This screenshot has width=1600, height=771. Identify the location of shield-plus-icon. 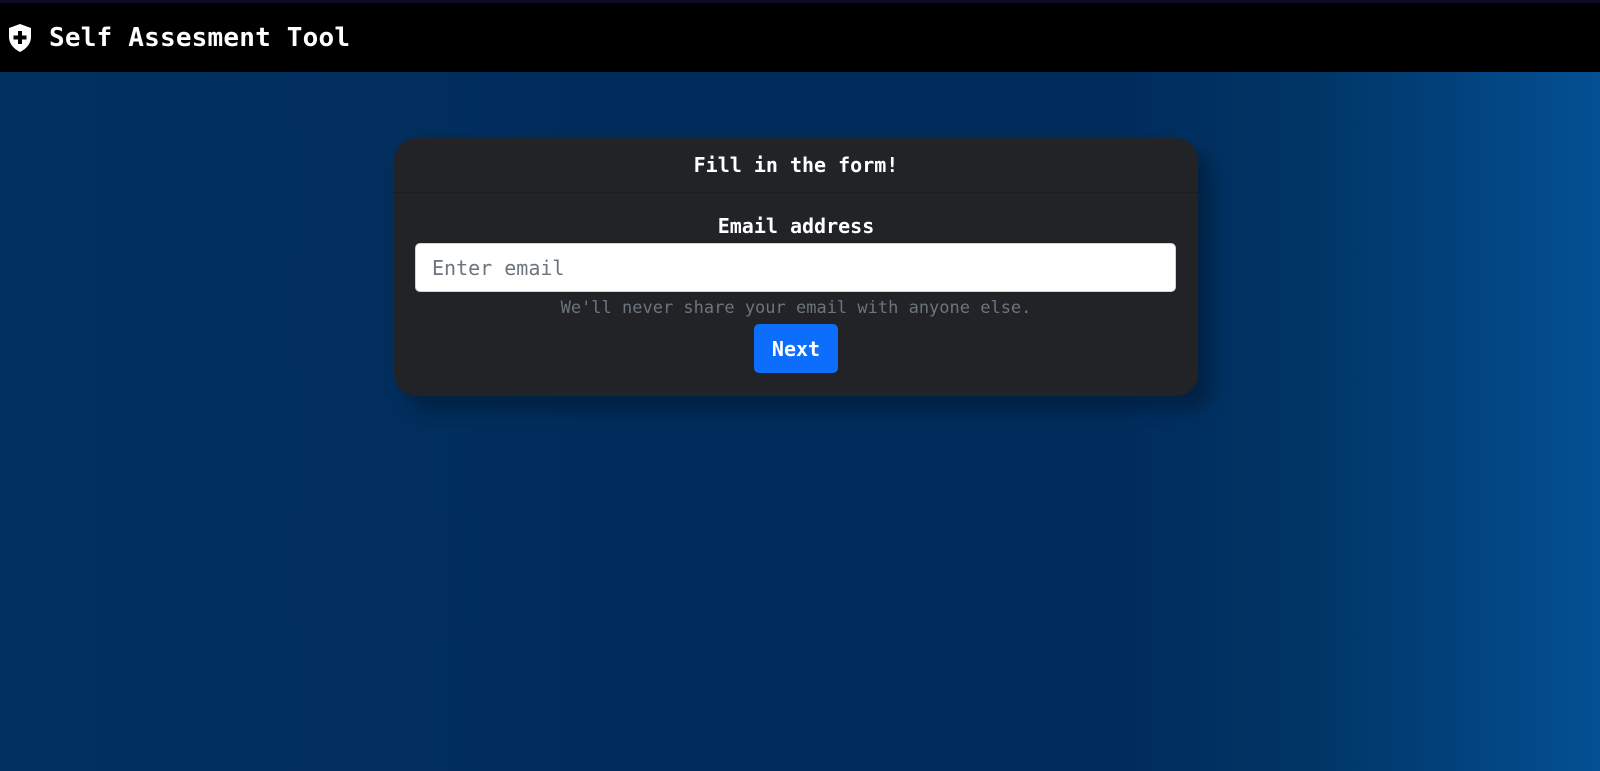
(20, 38).